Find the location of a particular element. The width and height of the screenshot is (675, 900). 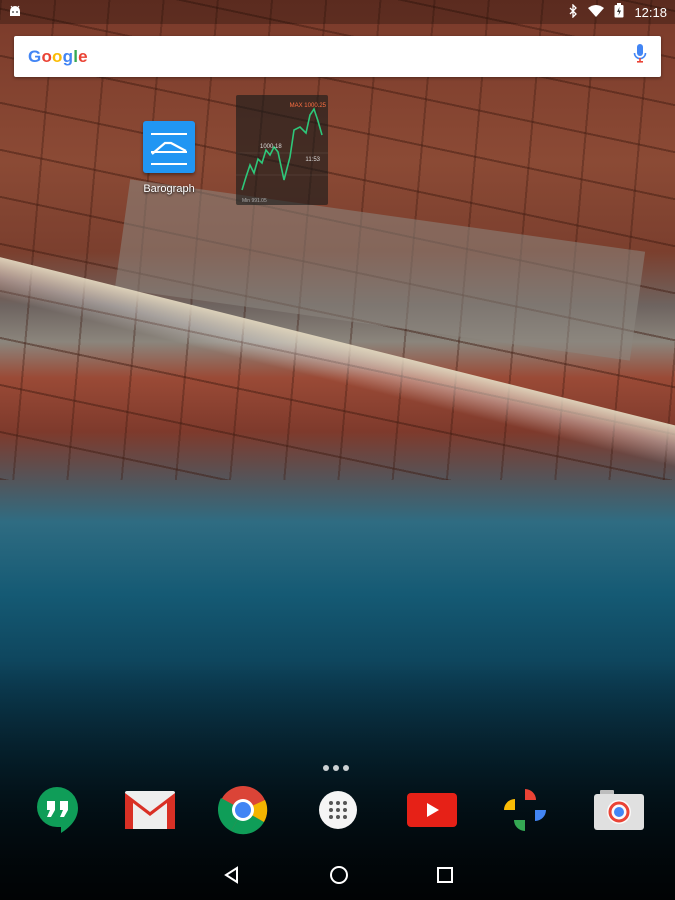

barograph-app-shortcut: Barograph is located at coordinates (169, 158).